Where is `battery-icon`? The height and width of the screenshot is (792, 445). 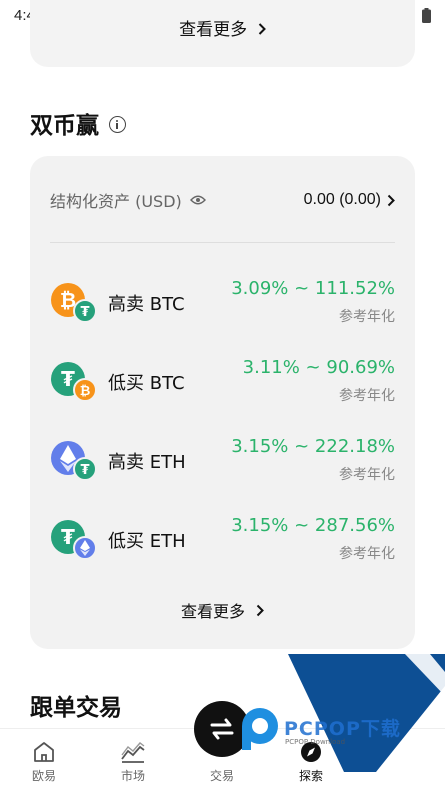 battery-icon is located at coordinates (426, 15).